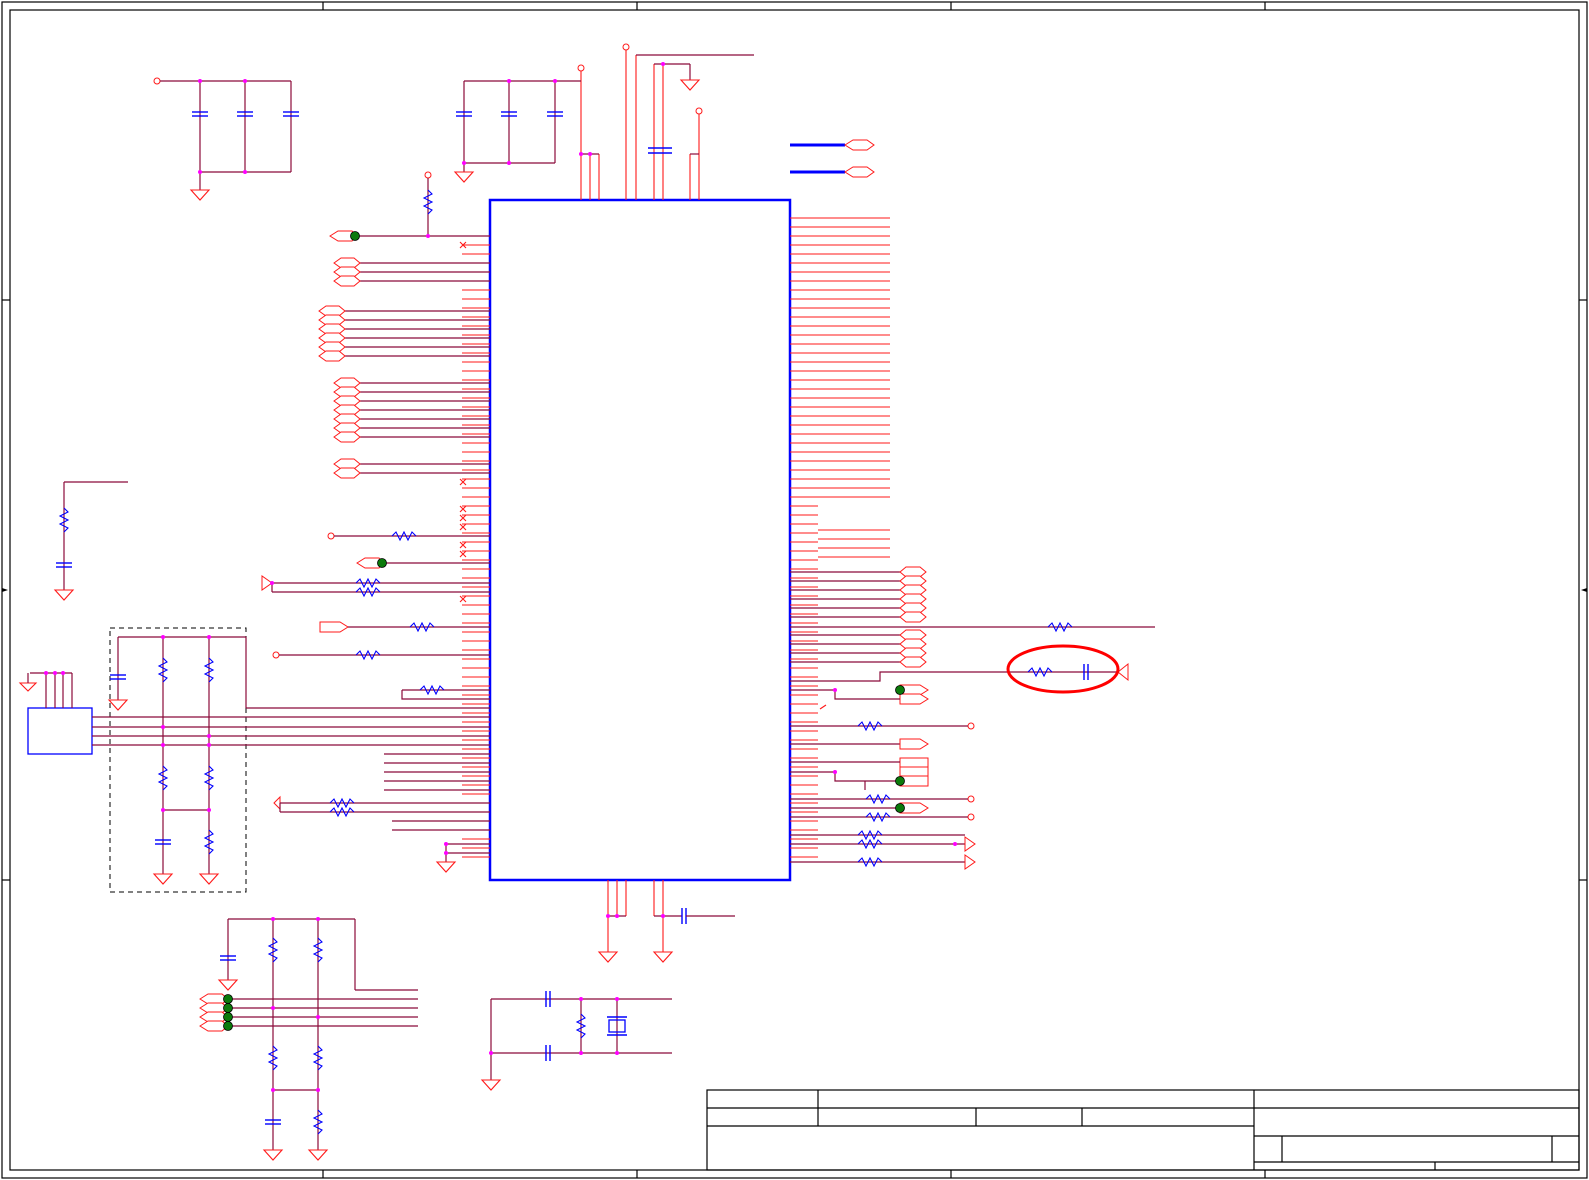 The image size is (1589, 1180). I want to click on crystal-circuit, so click(576, 1041).